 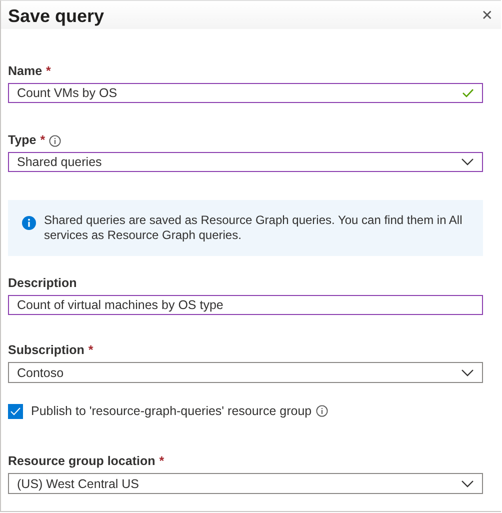 I want to click on checkbox, so click(x=15, y=411).